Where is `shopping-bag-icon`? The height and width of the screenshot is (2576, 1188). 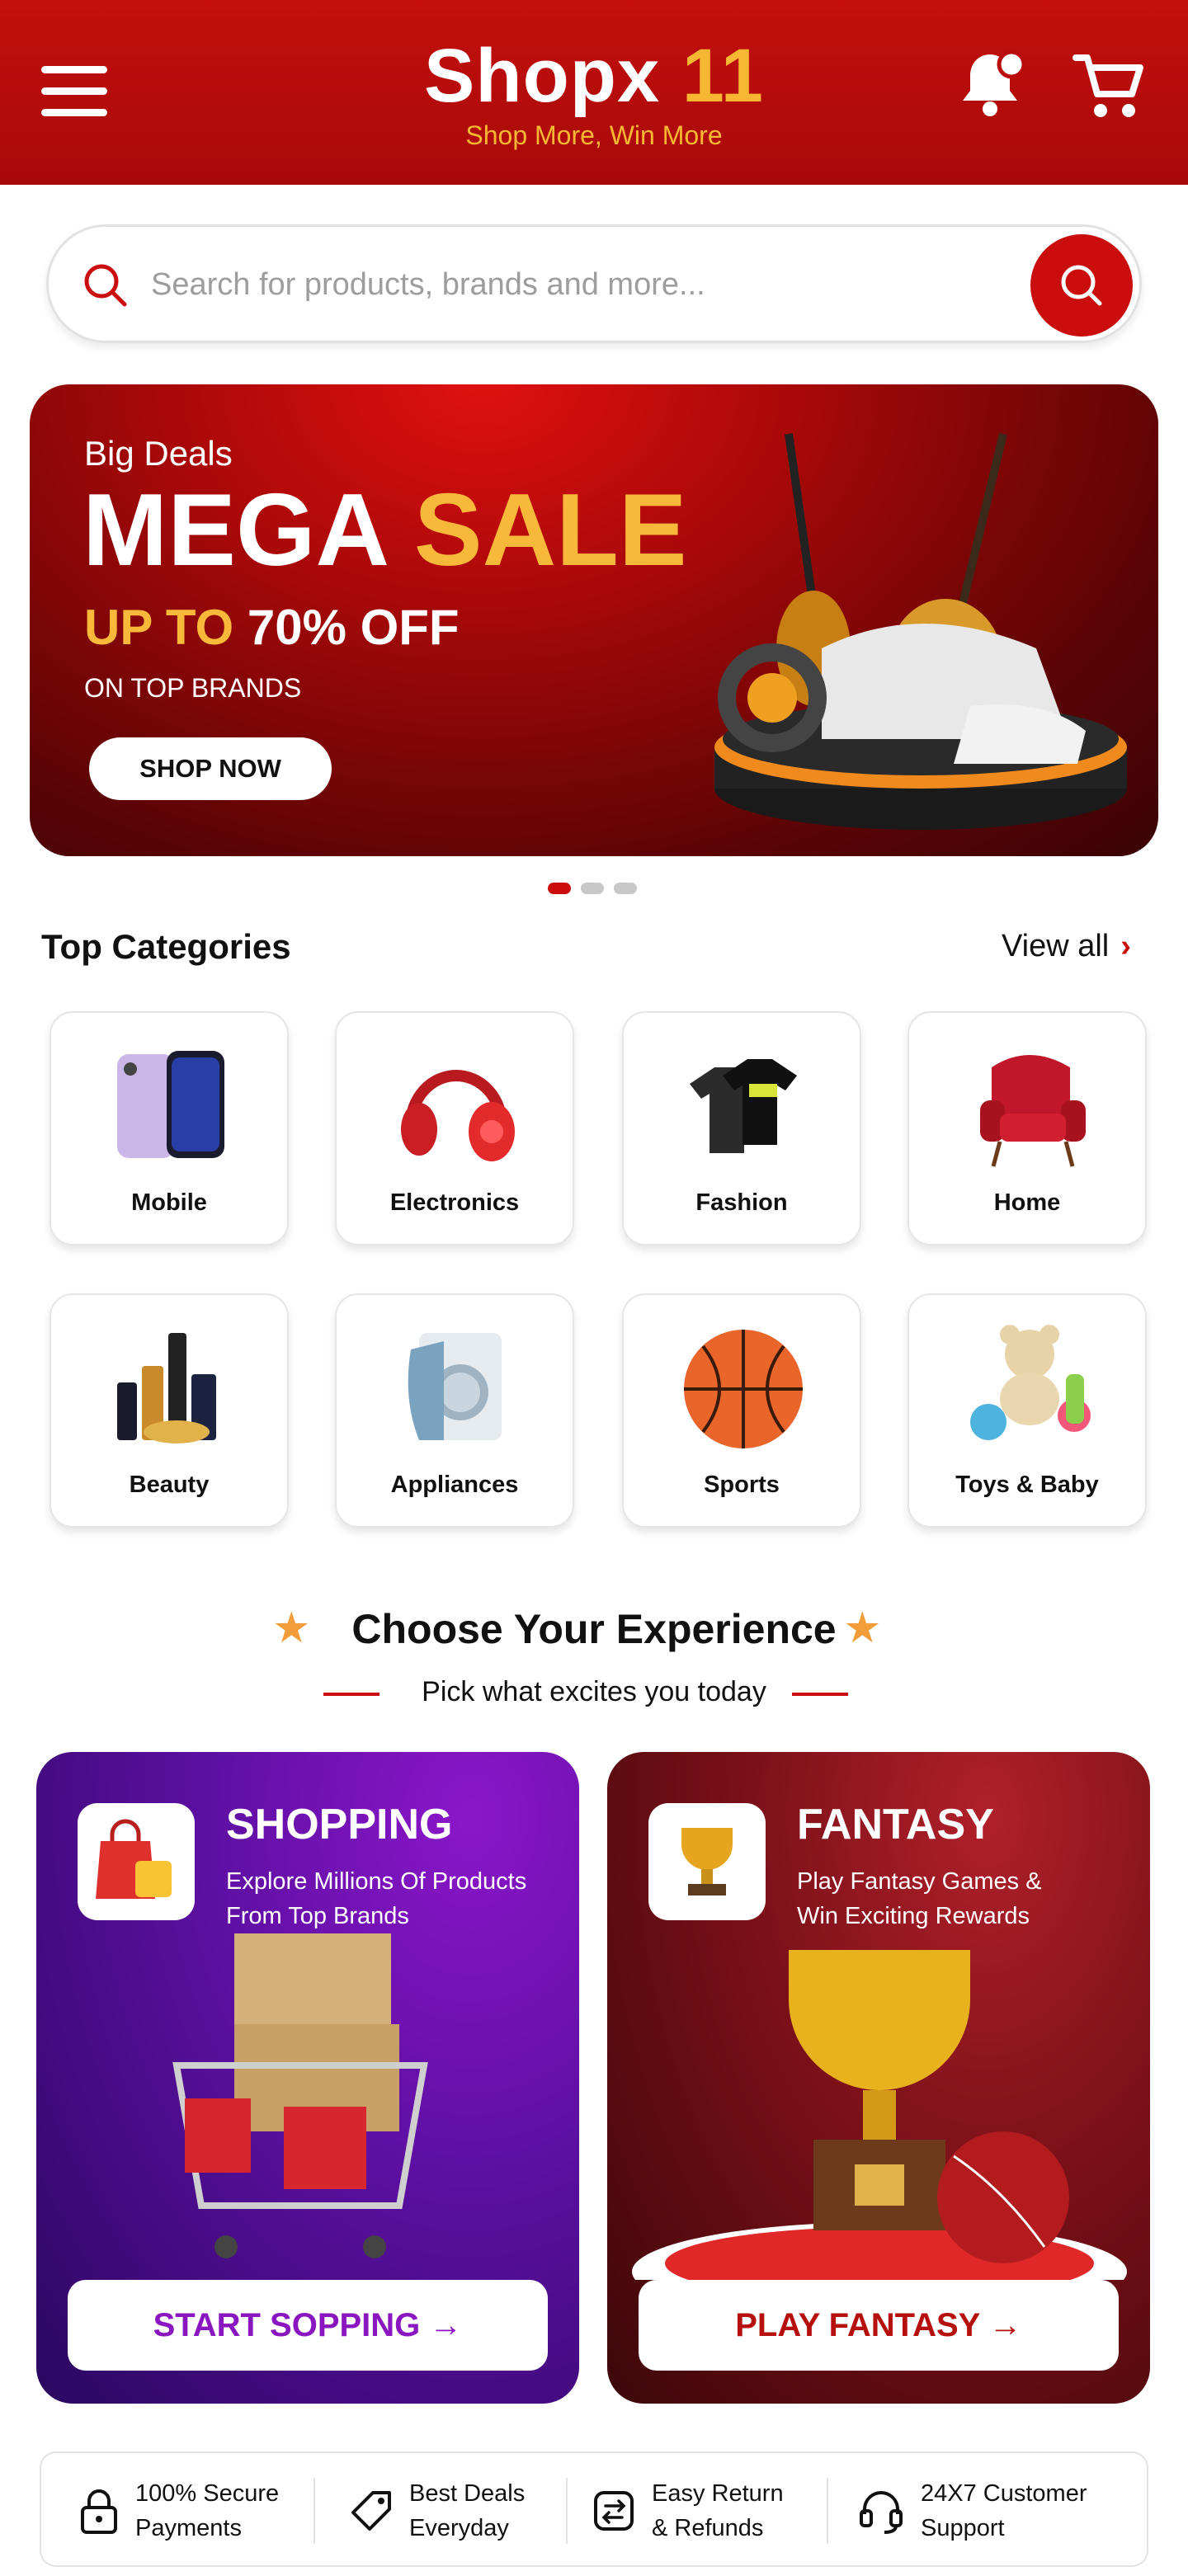
shopping-bag-icon is located at coordinates (136, 1862).